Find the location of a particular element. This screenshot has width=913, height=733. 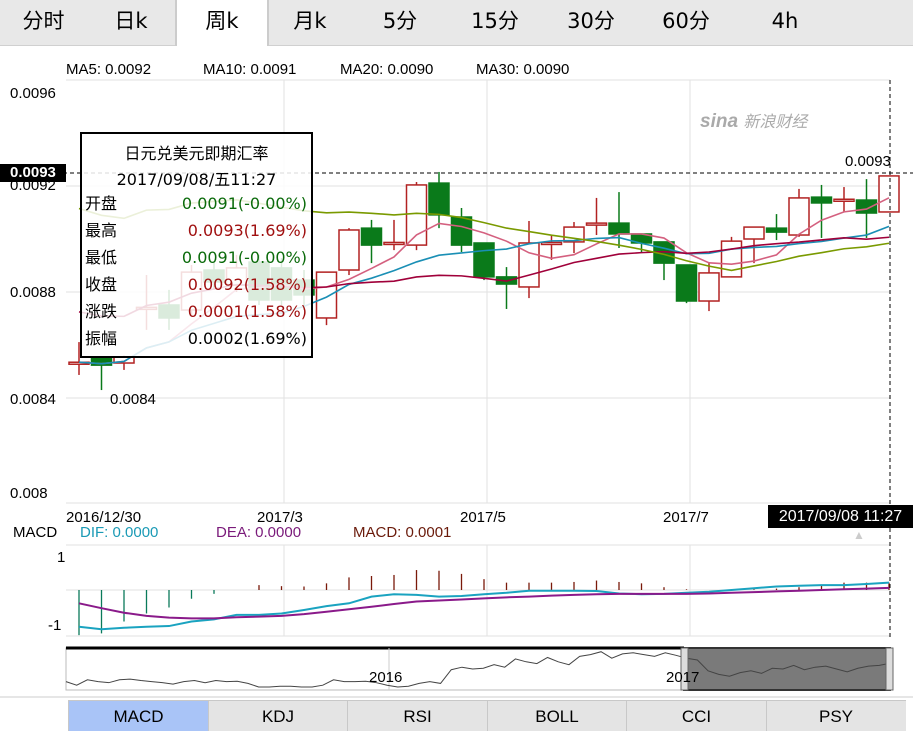

dea-line is located at coordinates (484, 603).